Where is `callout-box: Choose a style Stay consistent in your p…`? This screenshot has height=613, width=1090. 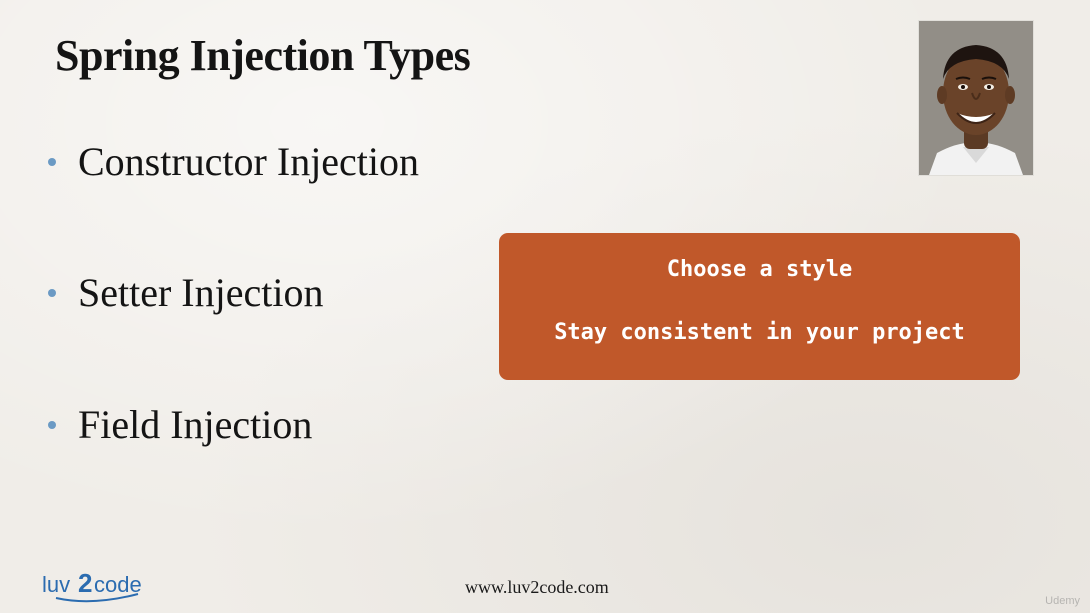
callout-box: Choose a style Stay consistent in your p… is located at coordinates (759, 306).